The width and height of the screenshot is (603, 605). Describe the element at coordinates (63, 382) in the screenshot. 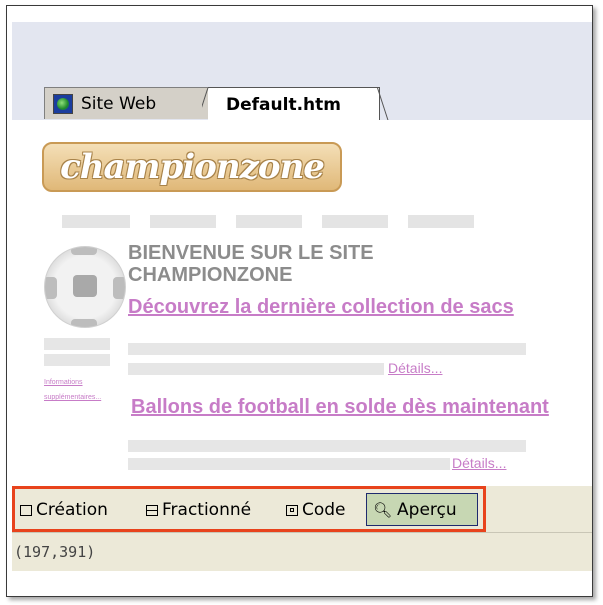

I see `sidebar-info-link-1: Informations` at that location.